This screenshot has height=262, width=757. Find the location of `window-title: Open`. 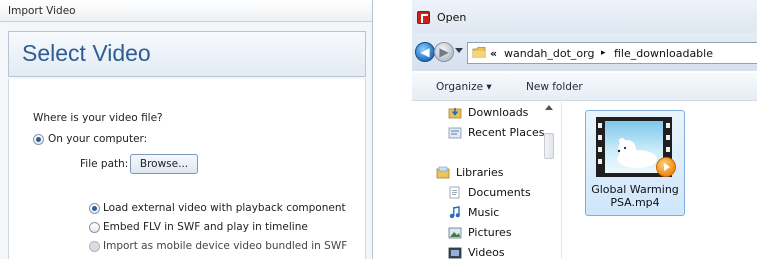

window-title: Open is located at coordinates (452, 17).